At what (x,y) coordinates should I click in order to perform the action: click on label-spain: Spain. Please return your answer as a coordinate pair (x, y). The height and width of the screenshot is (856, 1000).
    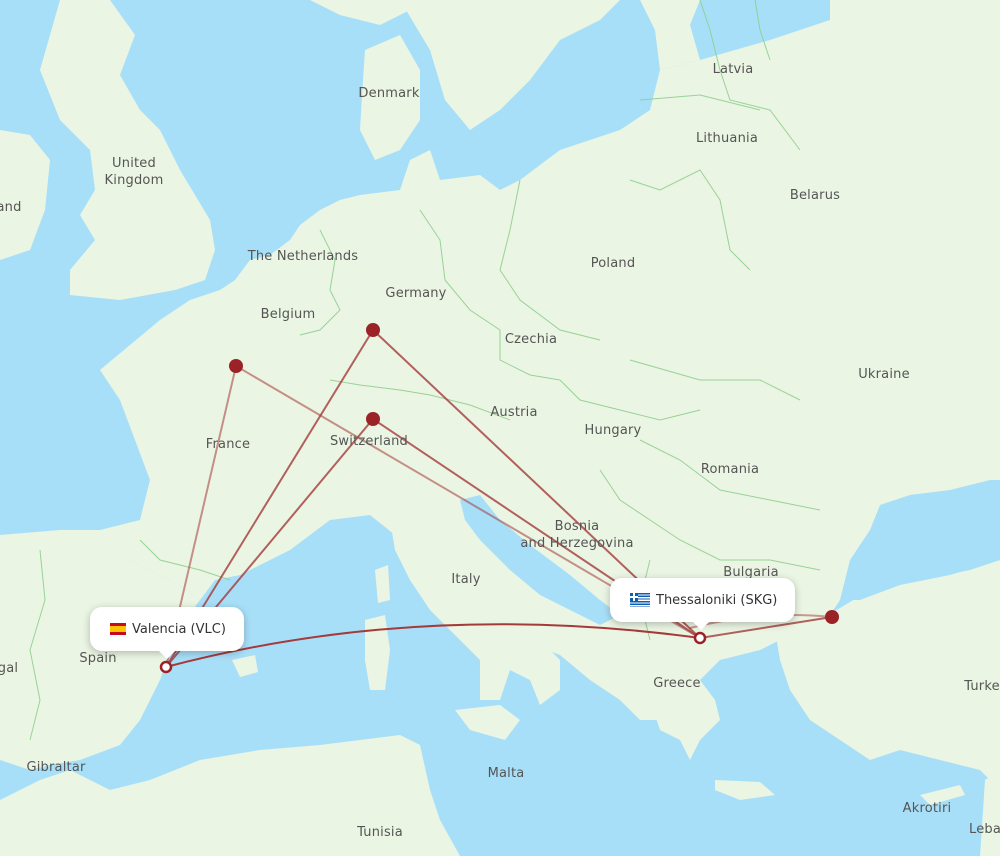
    Looking at the image, I should click on (98, 658).